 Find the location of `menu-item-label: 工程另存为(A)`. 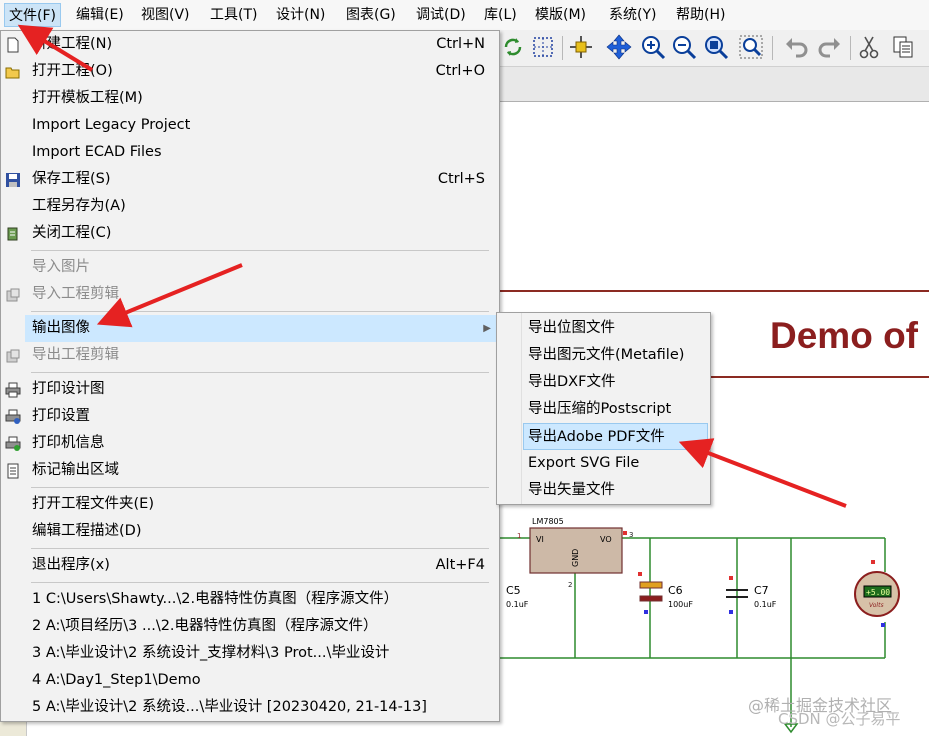

menu-item-label: 工程另存为(A) is located at coordinates (79, 206).